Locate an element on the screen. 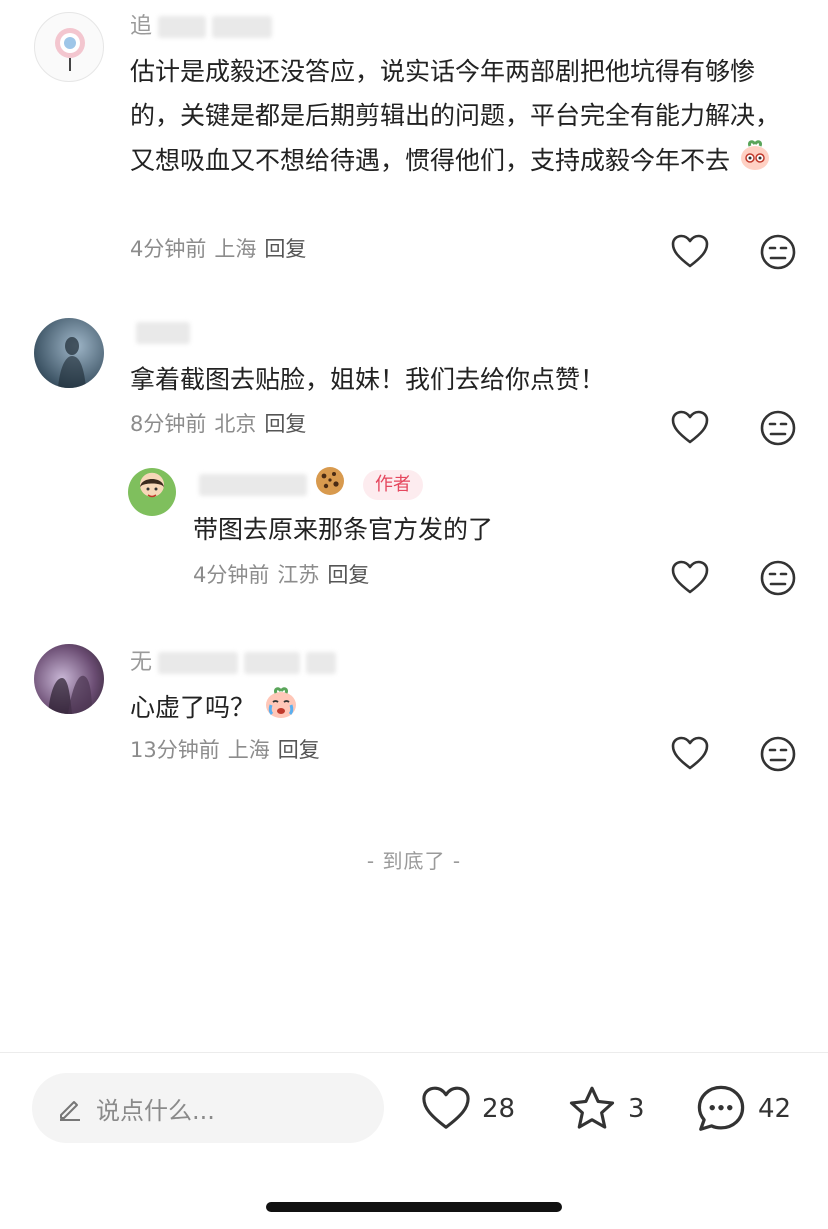 This screenshot has height=1229, width=828. comment-meta: 4分钟前 上海 回复 is located at coordinates (218, 249).